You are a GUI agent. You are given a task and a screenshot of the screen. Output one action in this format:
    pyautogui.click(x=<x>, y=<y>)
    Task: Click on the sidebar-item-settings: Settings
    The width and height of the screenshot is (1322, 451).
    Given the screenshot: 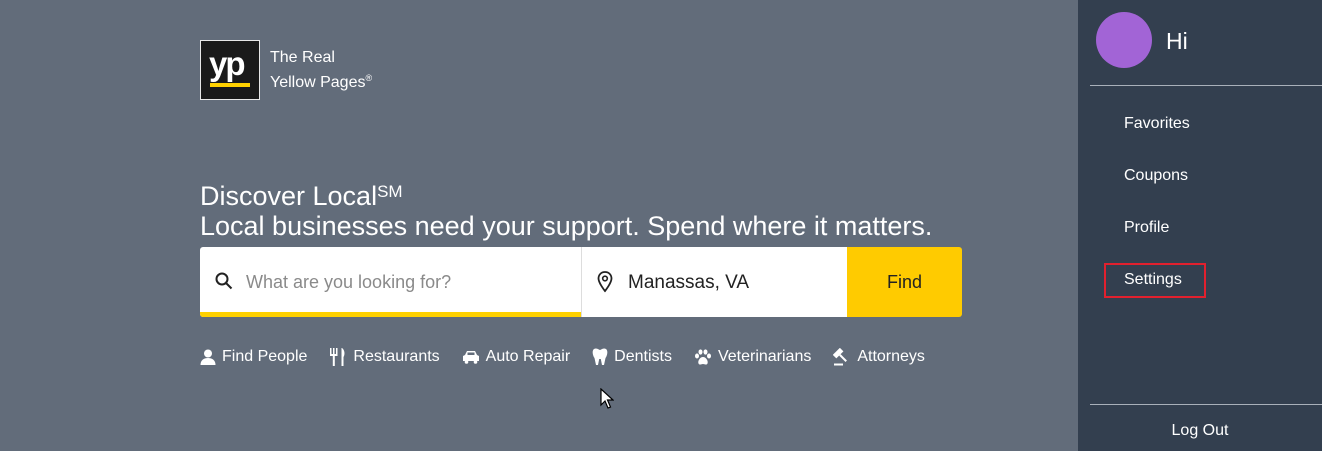 What is the action you would take?
    pyautogui.click(x=1153, y=280)
    